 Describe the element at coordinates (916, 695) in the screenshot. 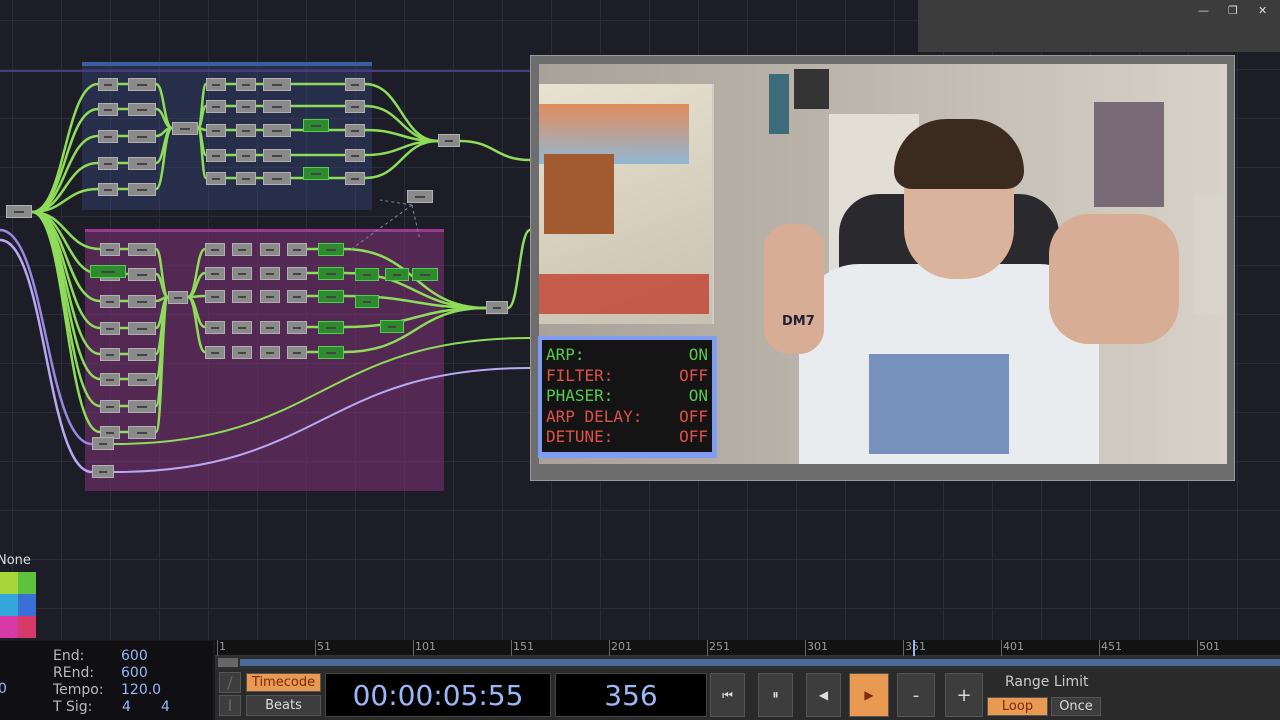

I see `step-backward-button: -` at that location.